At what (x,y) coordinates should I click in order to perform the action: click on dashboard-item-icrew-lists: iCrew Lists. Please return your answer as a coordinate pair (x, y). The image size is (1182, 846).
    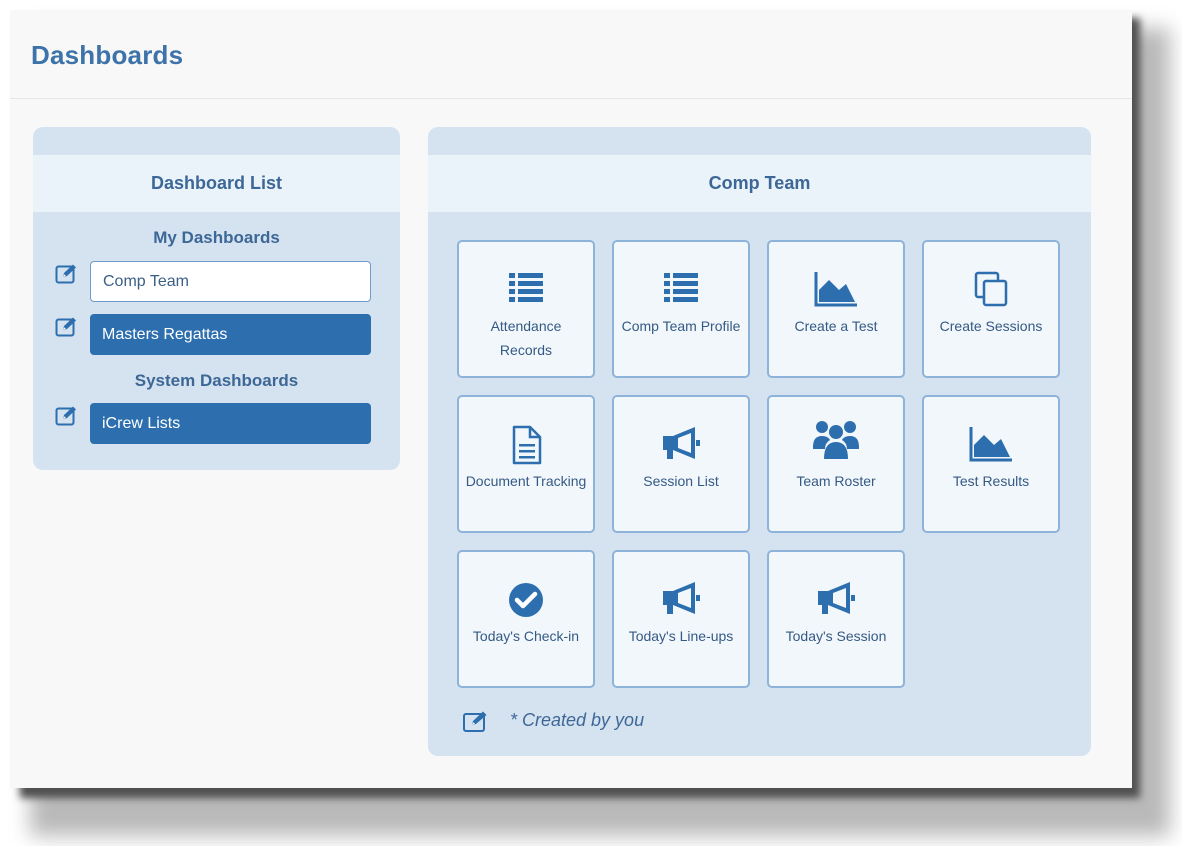
    Looking at the image, I should click on (230, 423).